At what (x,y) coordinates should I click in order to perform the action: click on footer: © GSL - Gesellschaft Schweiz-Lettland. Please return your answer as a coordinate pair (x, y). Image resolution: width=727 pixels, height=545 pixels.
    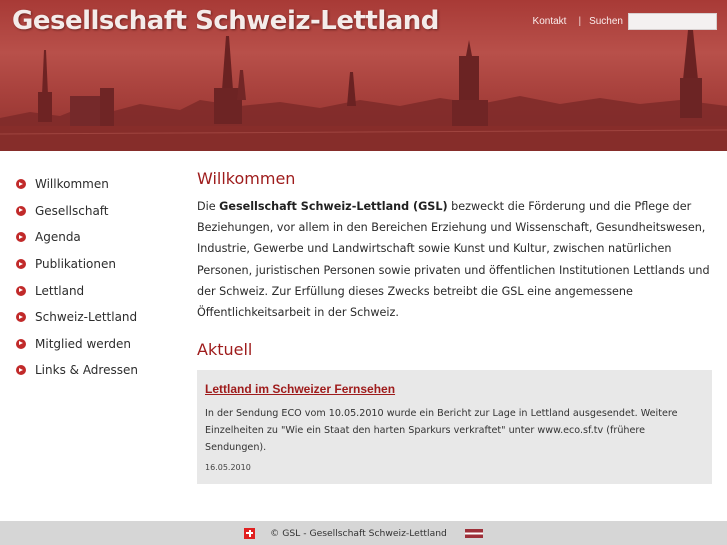
    Looking at the image, I should click on (363, 533).